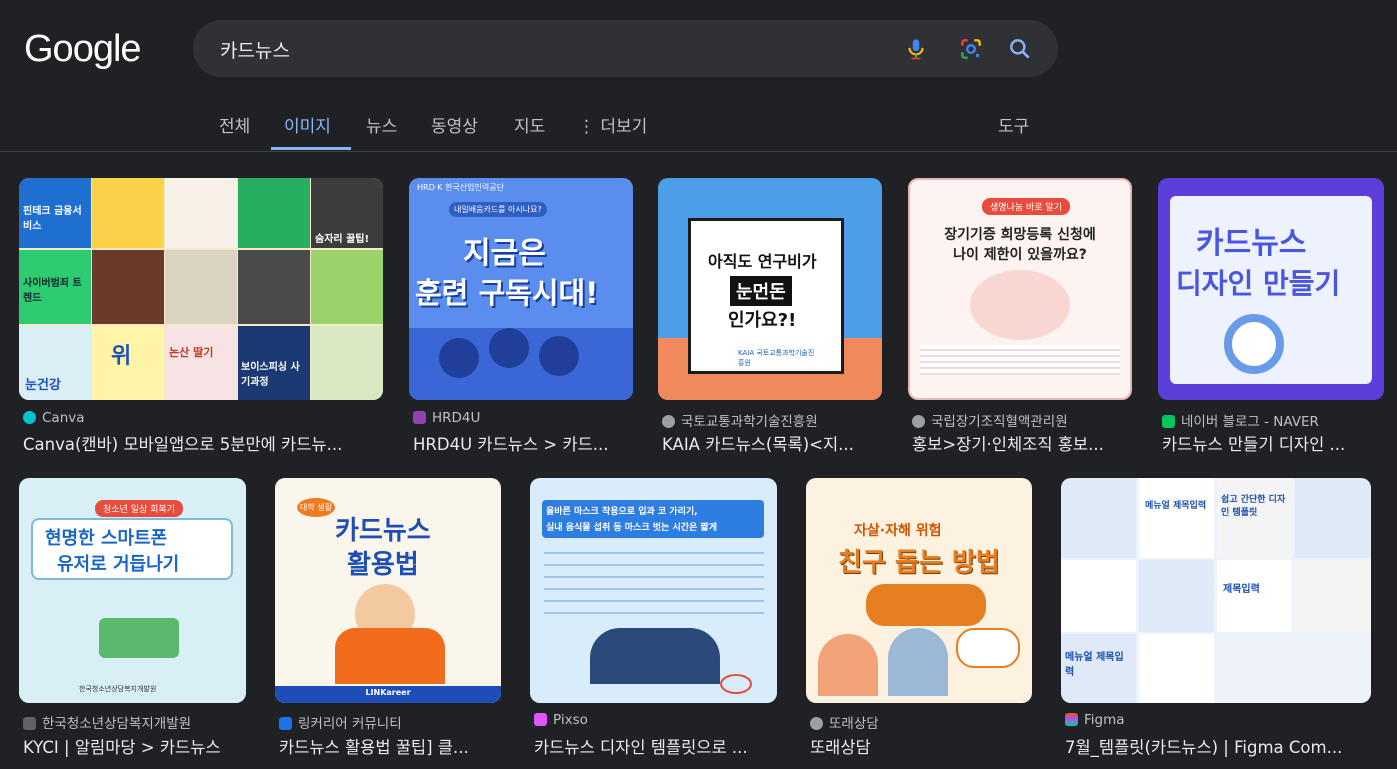 This screenshot has height=769, width=1397. What do you see at coordinates (919, 590) in the screenshot?
I see `result-thumbnail: 자살·자해 위험 친구 돕는 방법` at bounding box center [919, 590].